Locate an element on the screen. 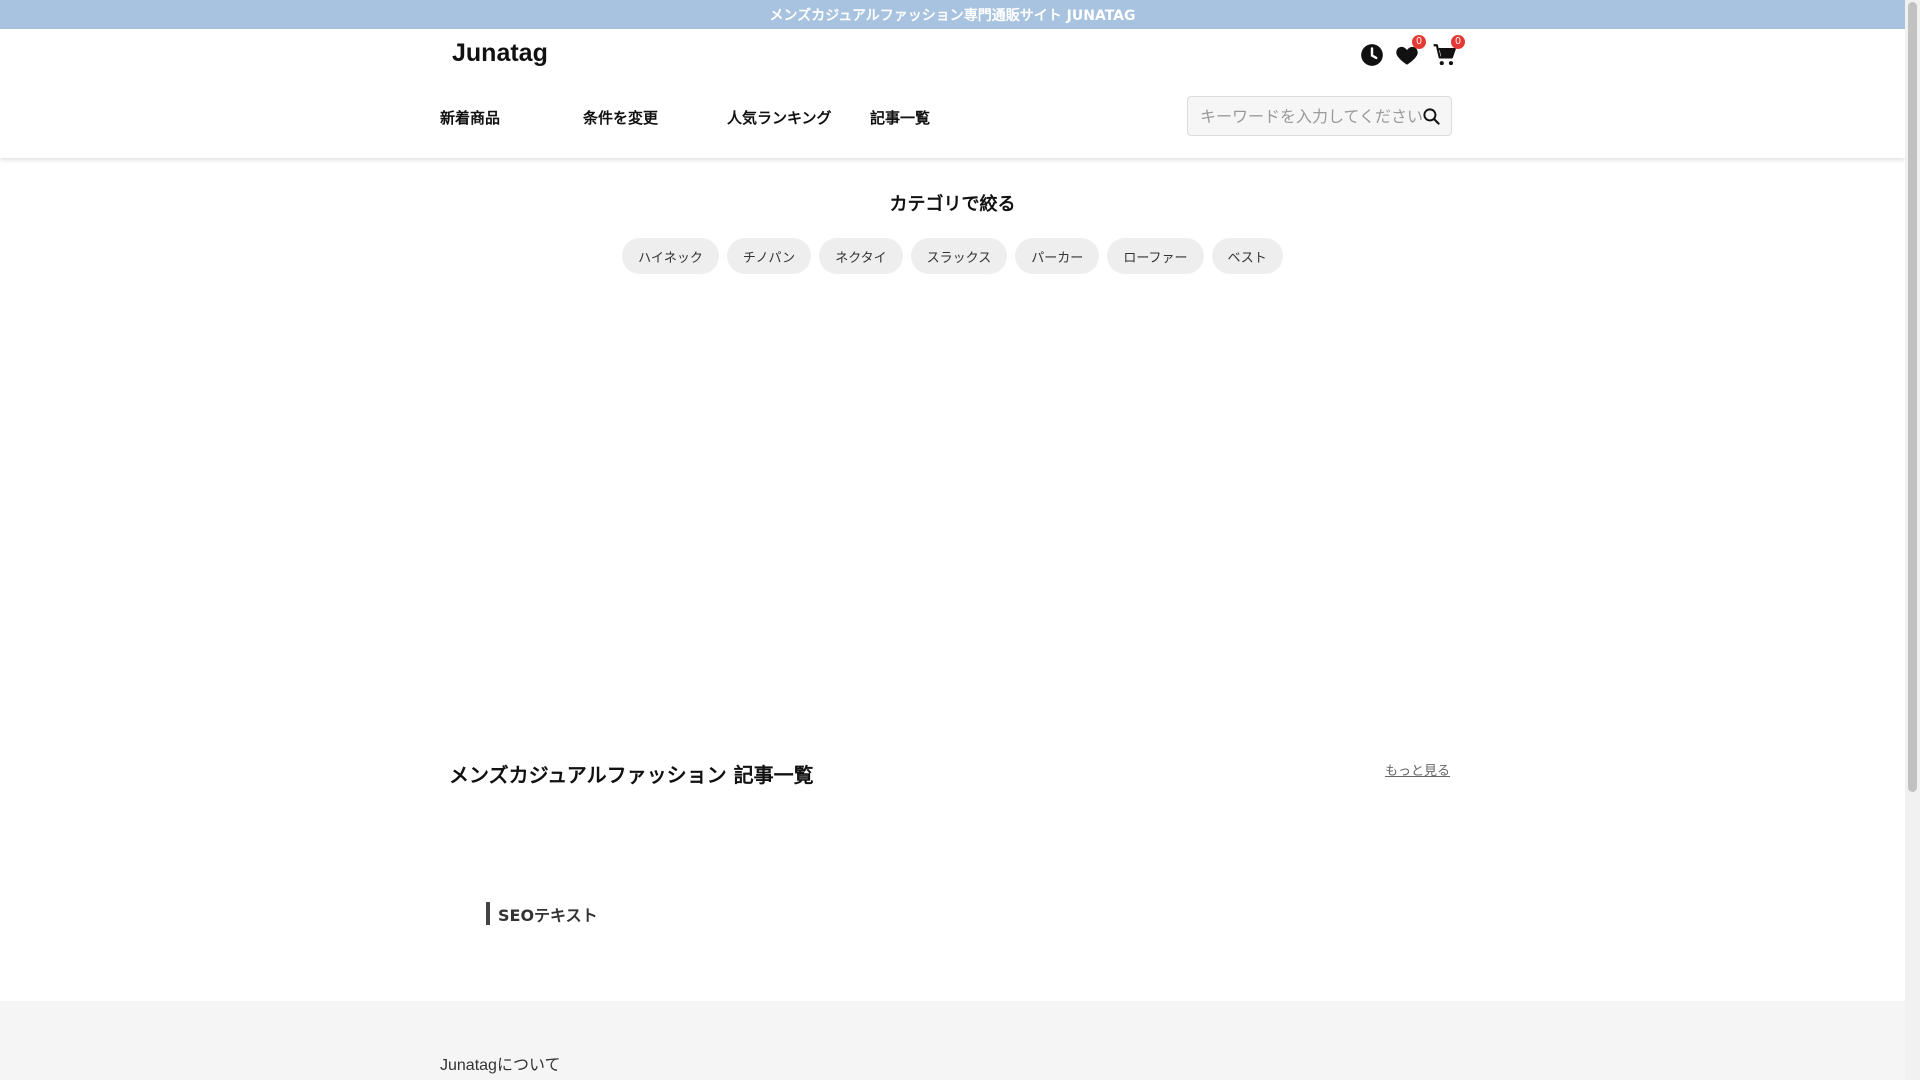 The height and width of the screenshot is (1080, 1920). site-header: Junatag 0 0 新着商品 条件を変更 人気ランキング 記事一覧 is located at coordinates (952, 93).